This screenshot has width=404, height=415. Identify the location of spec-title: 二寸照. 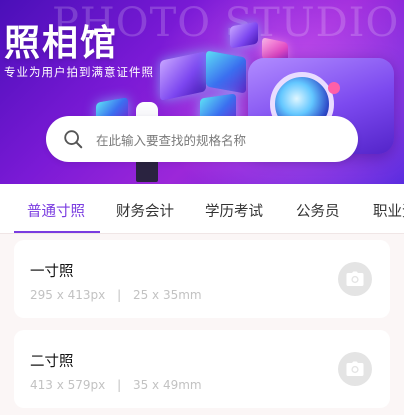
(52, 362).